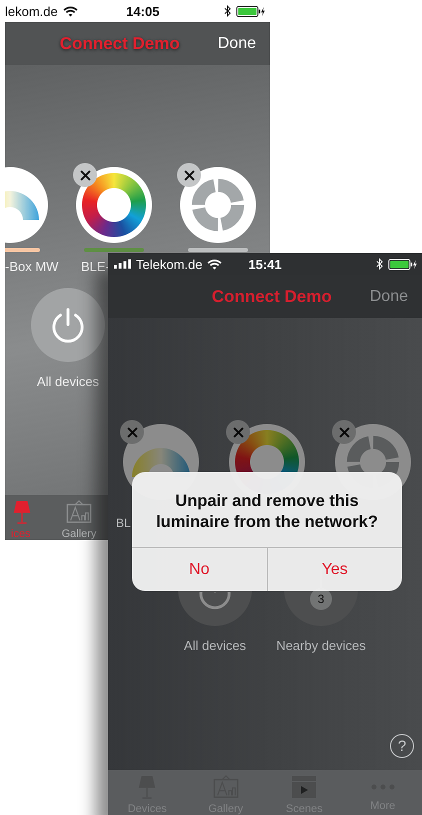  Describe the element at coordinates (321, 645) in the screenshot. I see `group-label: Nearby devices` at that location.